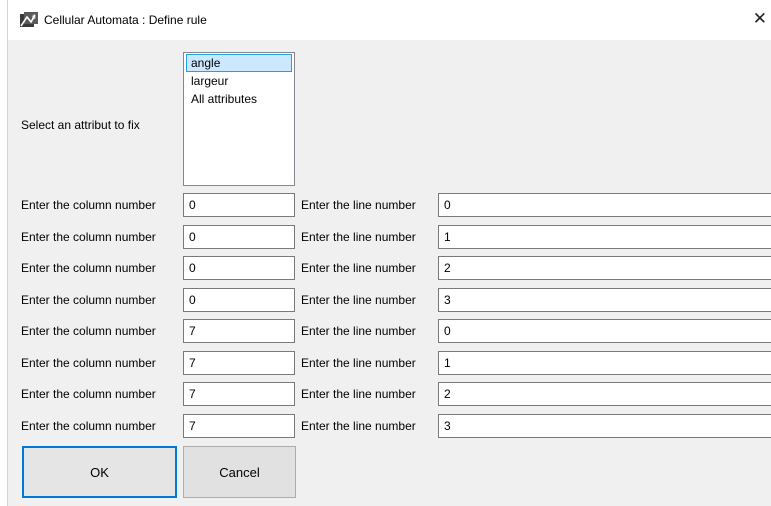 The width and height of the screenshot is (771, 506). I want to click on ok-button: OK, so click(99, 472).